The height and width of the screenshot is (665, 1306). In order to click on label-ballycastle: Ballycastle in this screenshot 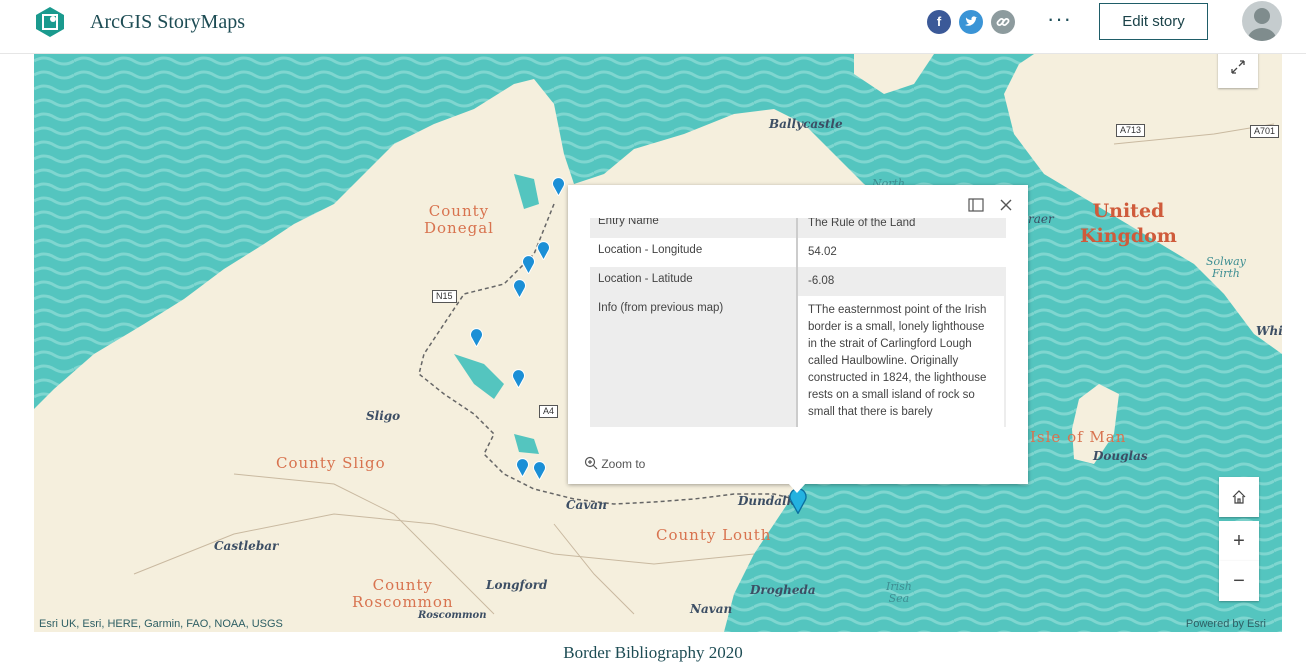, I will do `click(806, 124)`.